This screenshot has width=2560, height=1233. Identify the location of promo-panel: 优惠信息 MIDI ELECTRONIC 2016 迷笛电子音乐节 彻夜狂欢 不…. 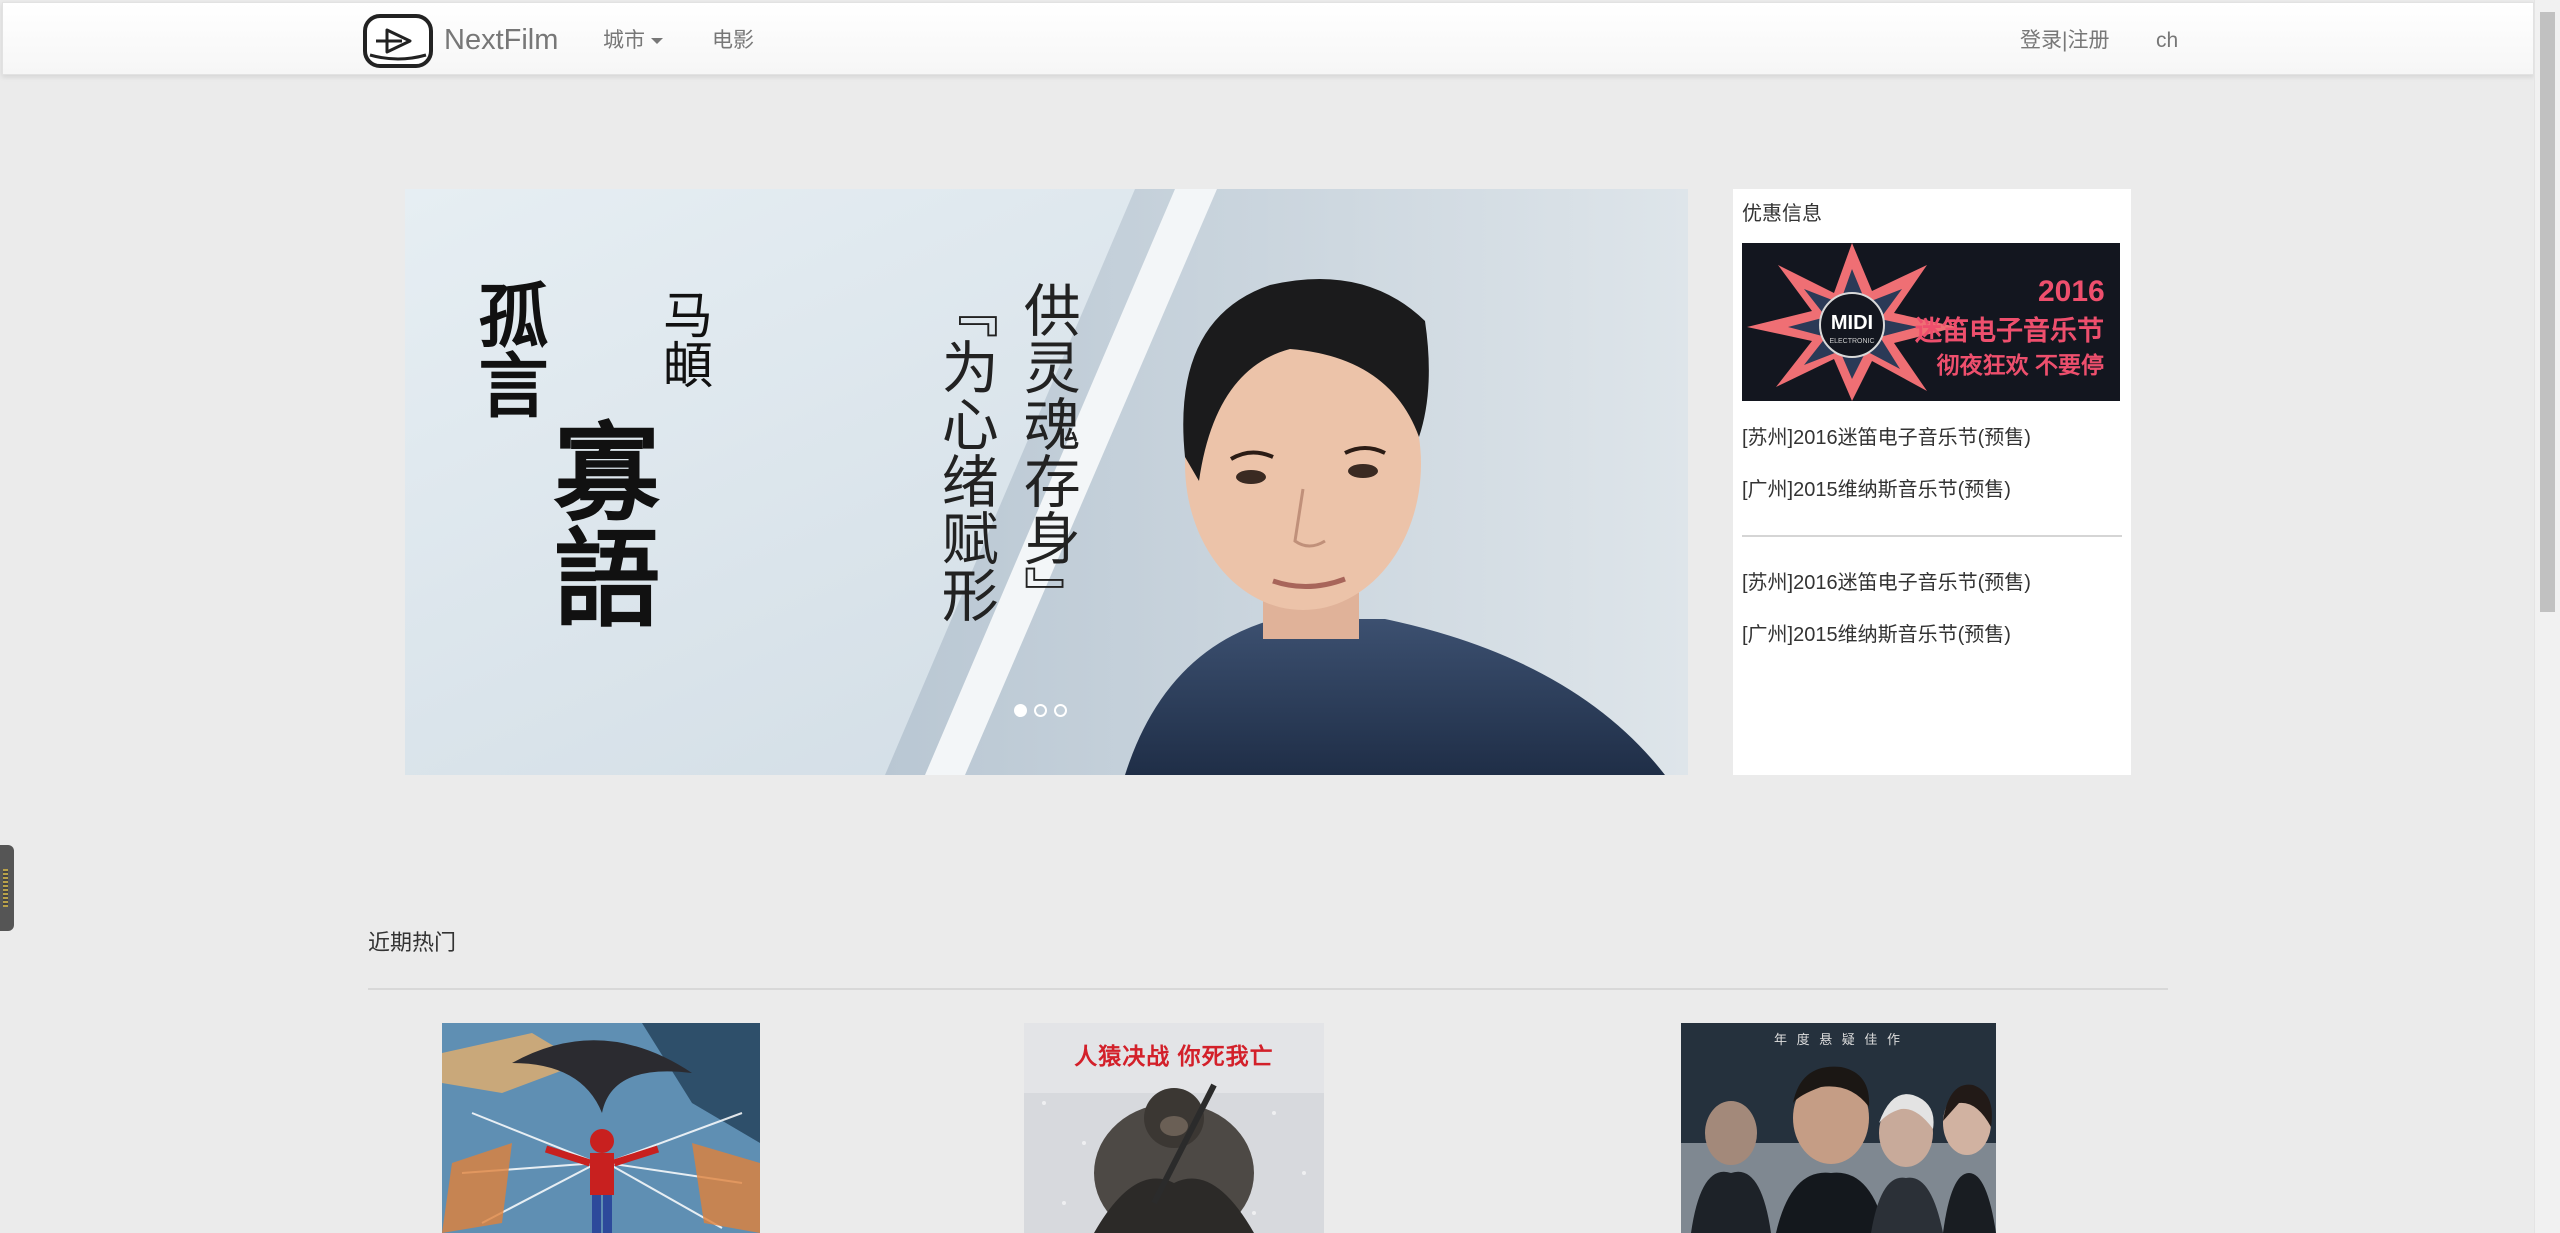
(1932, 482).